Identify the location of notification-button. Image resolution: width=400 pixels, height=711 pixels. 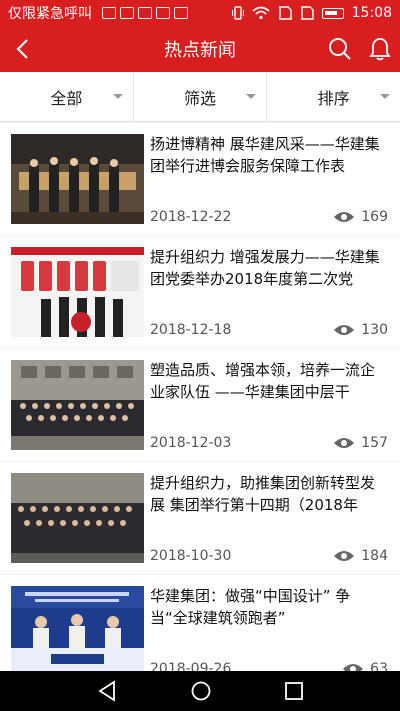
(380, 49).